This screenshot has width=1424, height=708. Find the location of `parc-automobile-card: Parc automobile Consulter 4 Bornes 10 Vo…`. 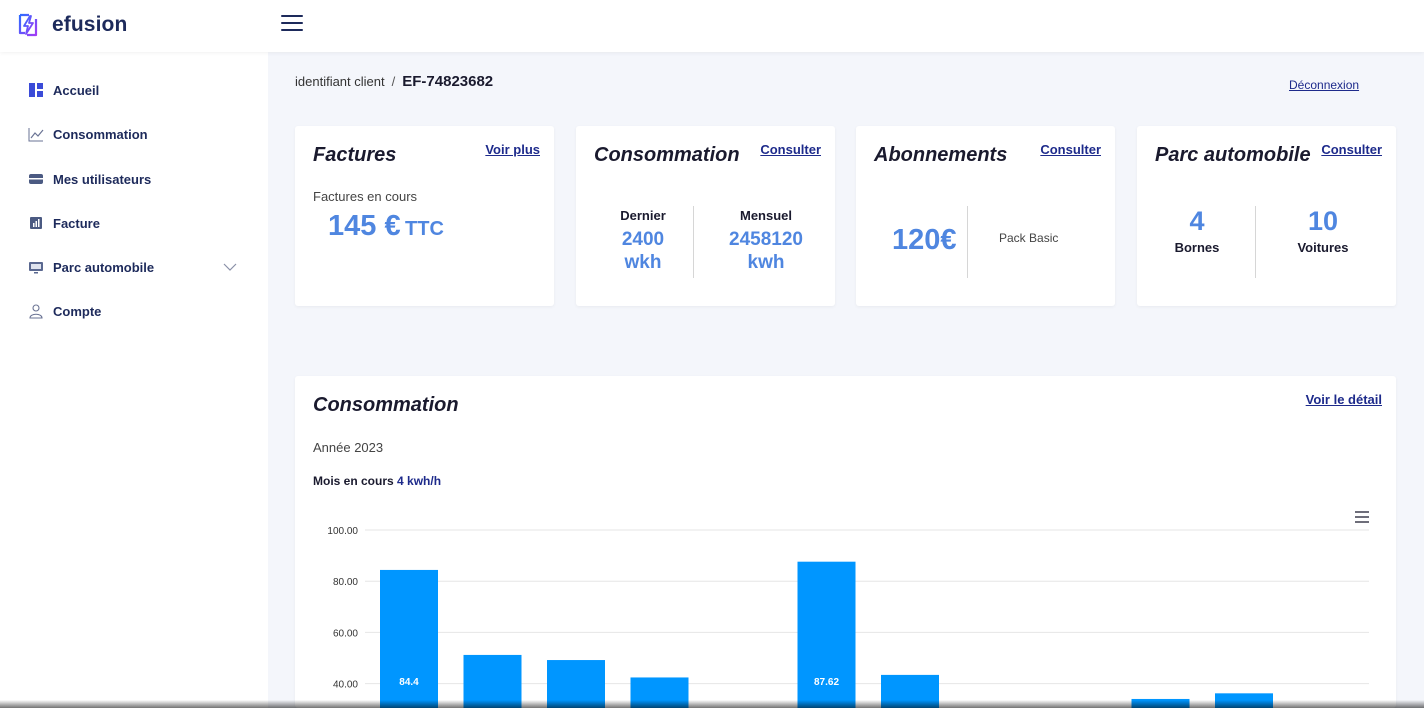

parc-automobile-card: Parc automobile Consulter 4 Bornes 10 Vo… is located at coordinates (1266, 216).